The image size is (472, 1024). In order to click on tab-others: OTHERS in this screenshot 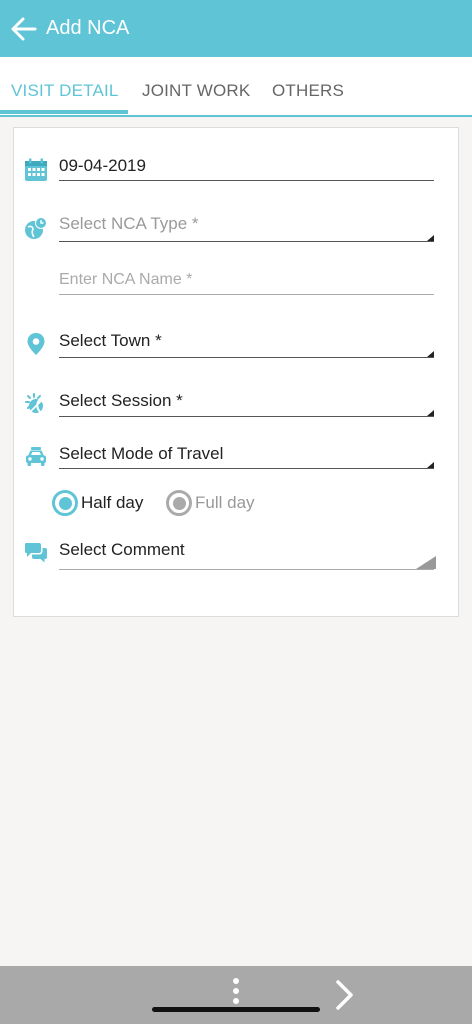, I will do `click(308, 91)`.